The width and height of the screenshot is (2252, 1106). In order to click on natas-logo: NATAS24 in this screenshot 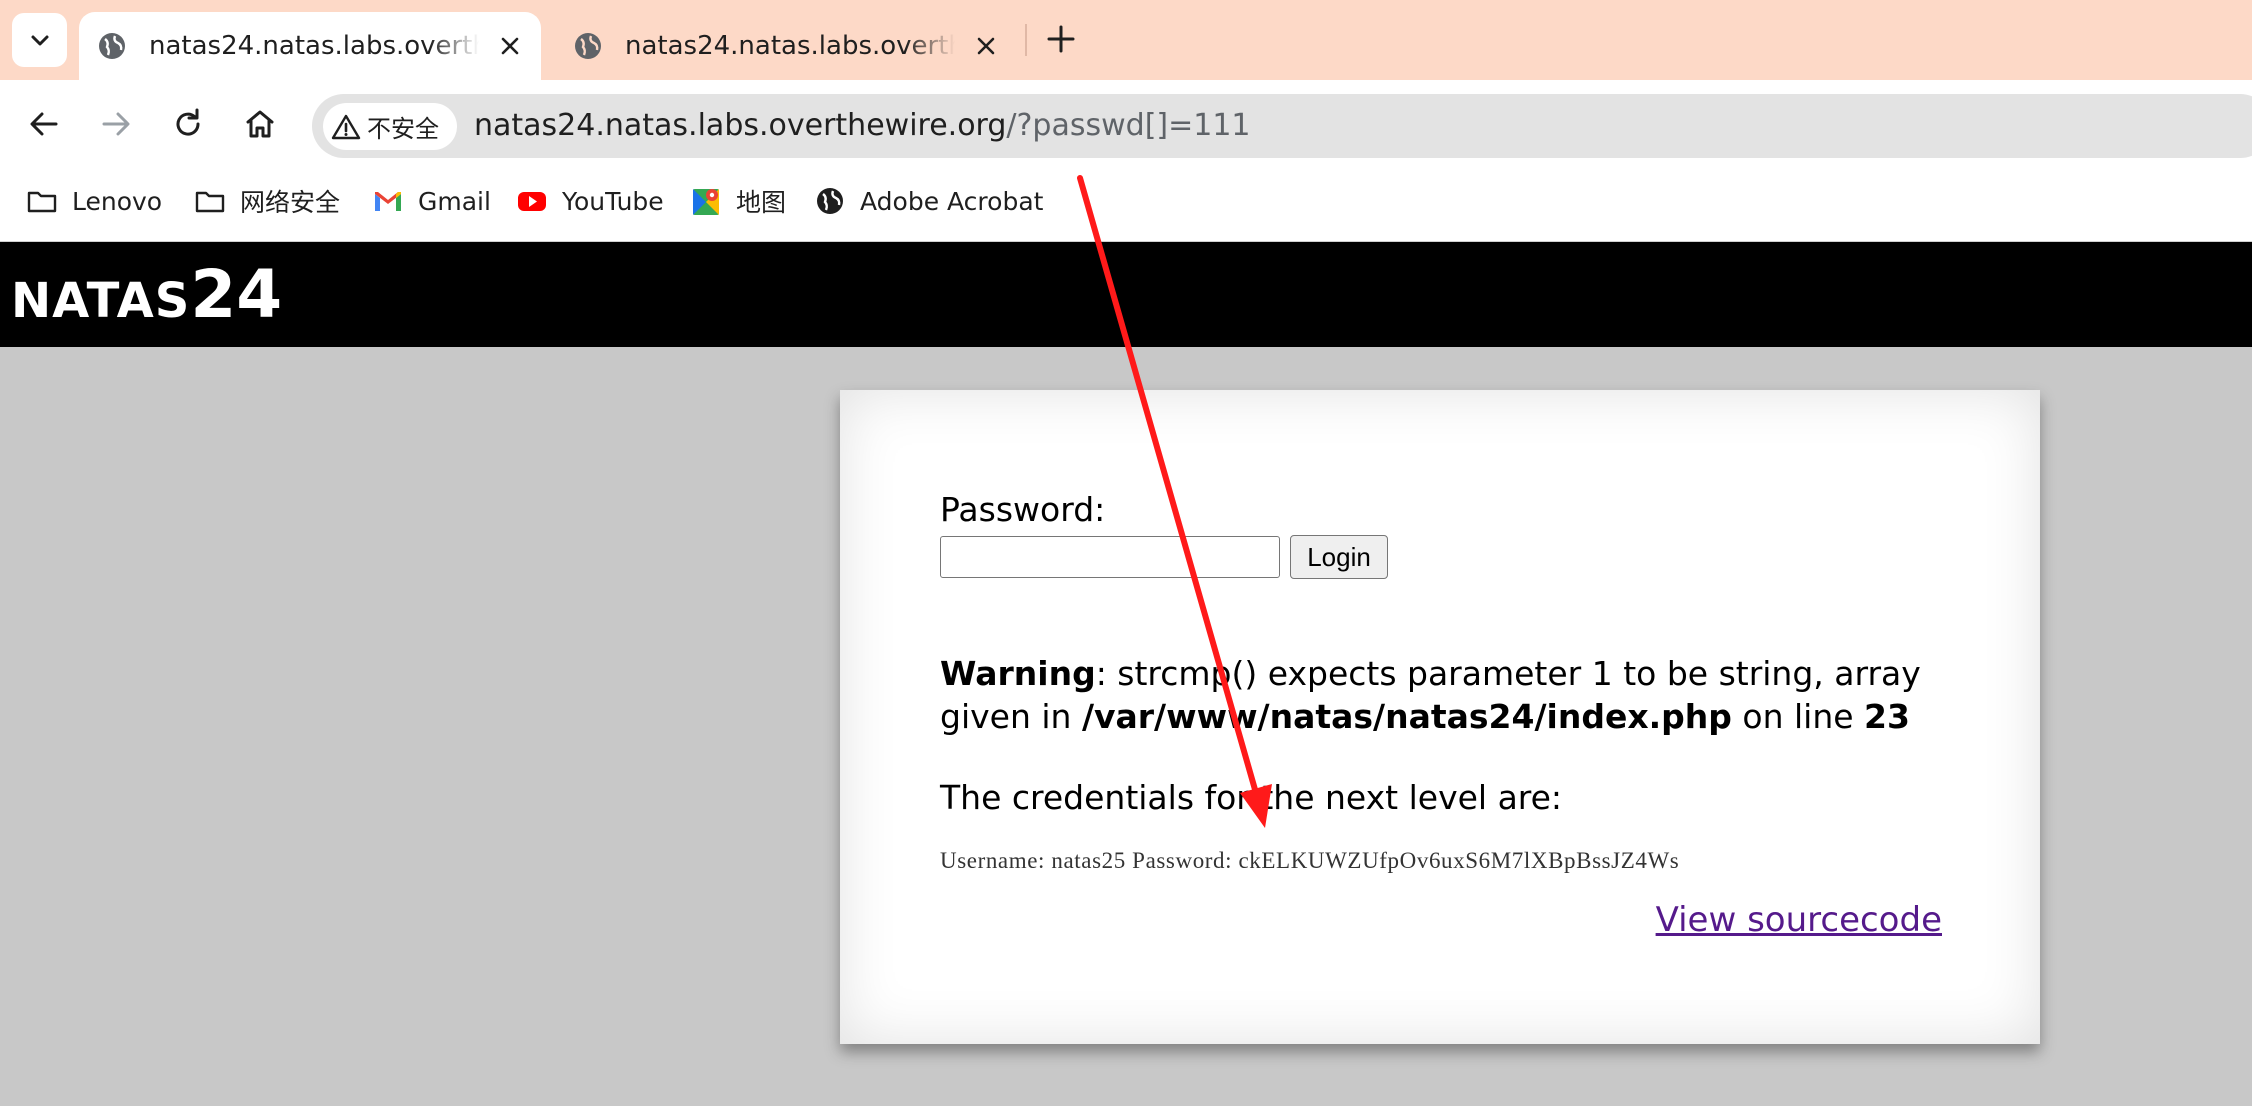, I will do `click(146, 294)`.